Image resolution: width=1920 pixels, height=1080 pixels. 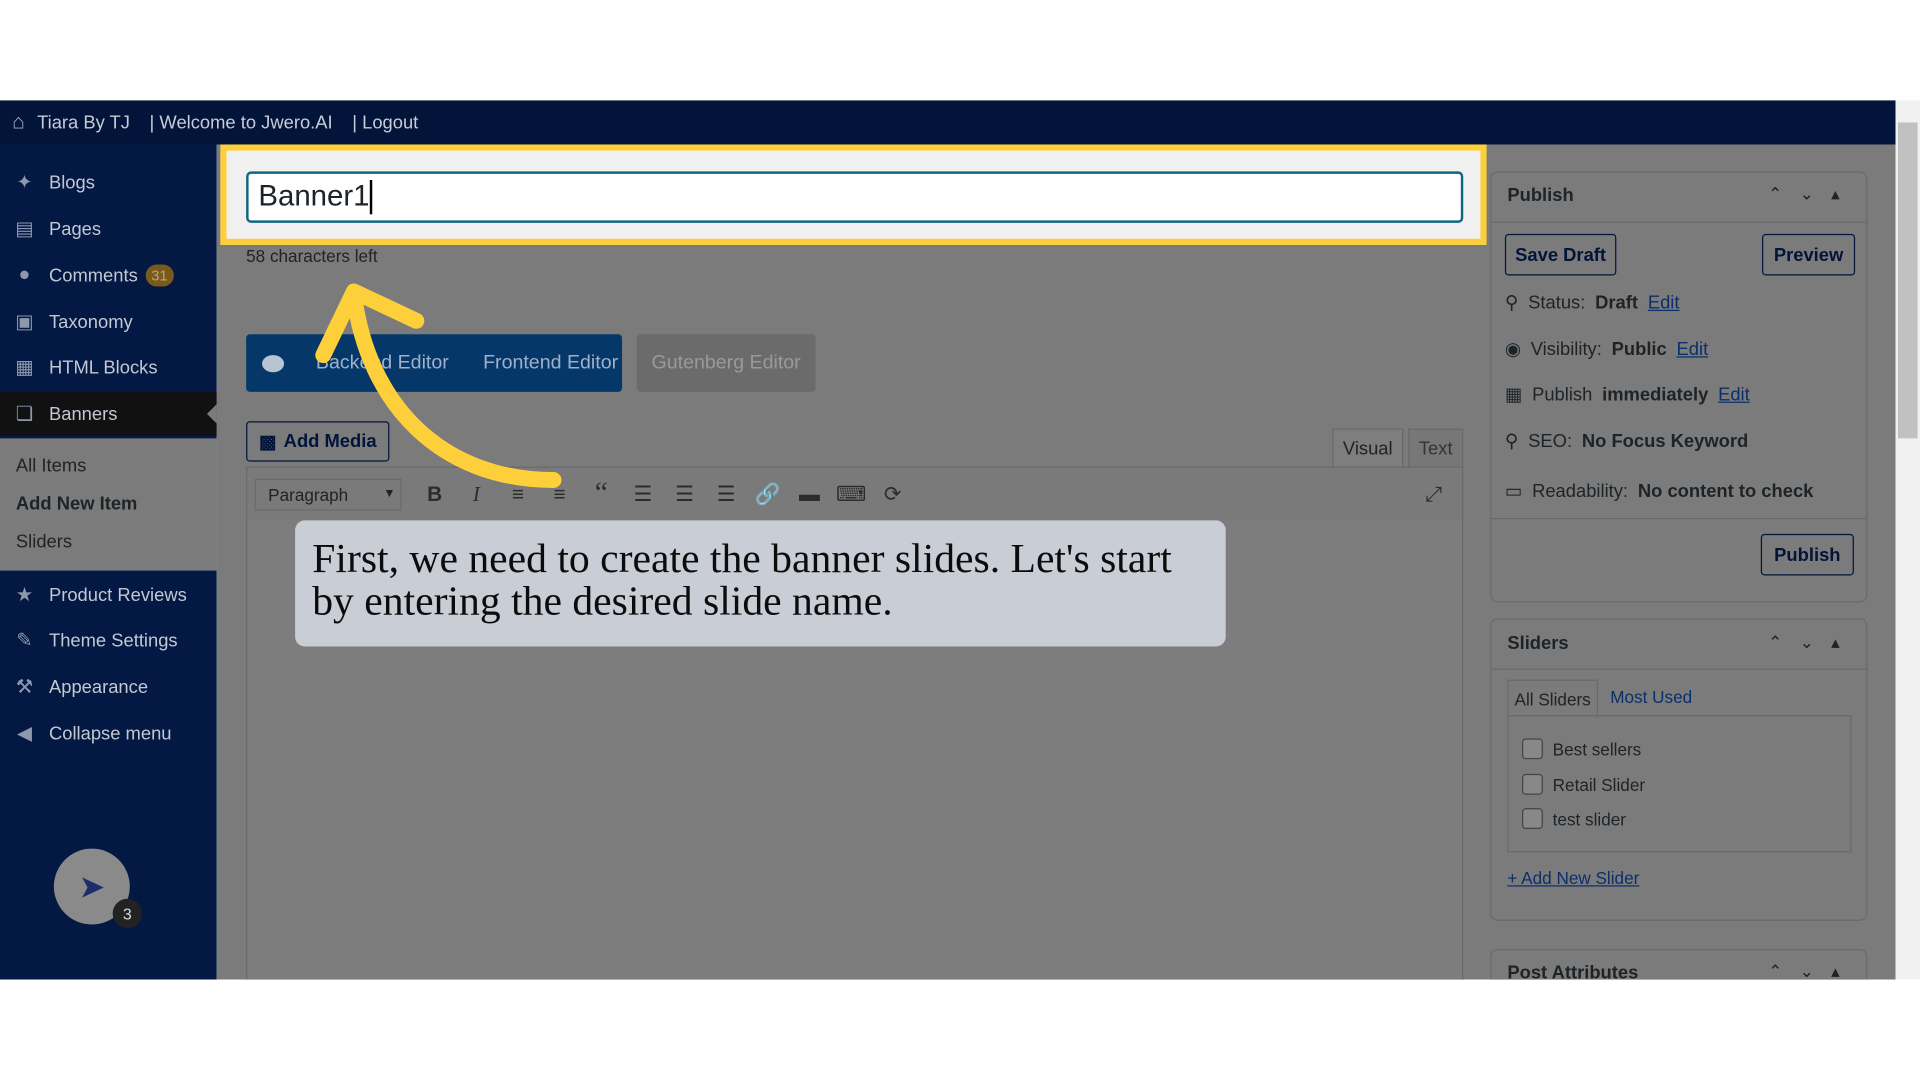 What do you see at coordinates (438, 385) in the screenshot?
I see `pointer-arrow-icon` at bounding box center [438, 385].